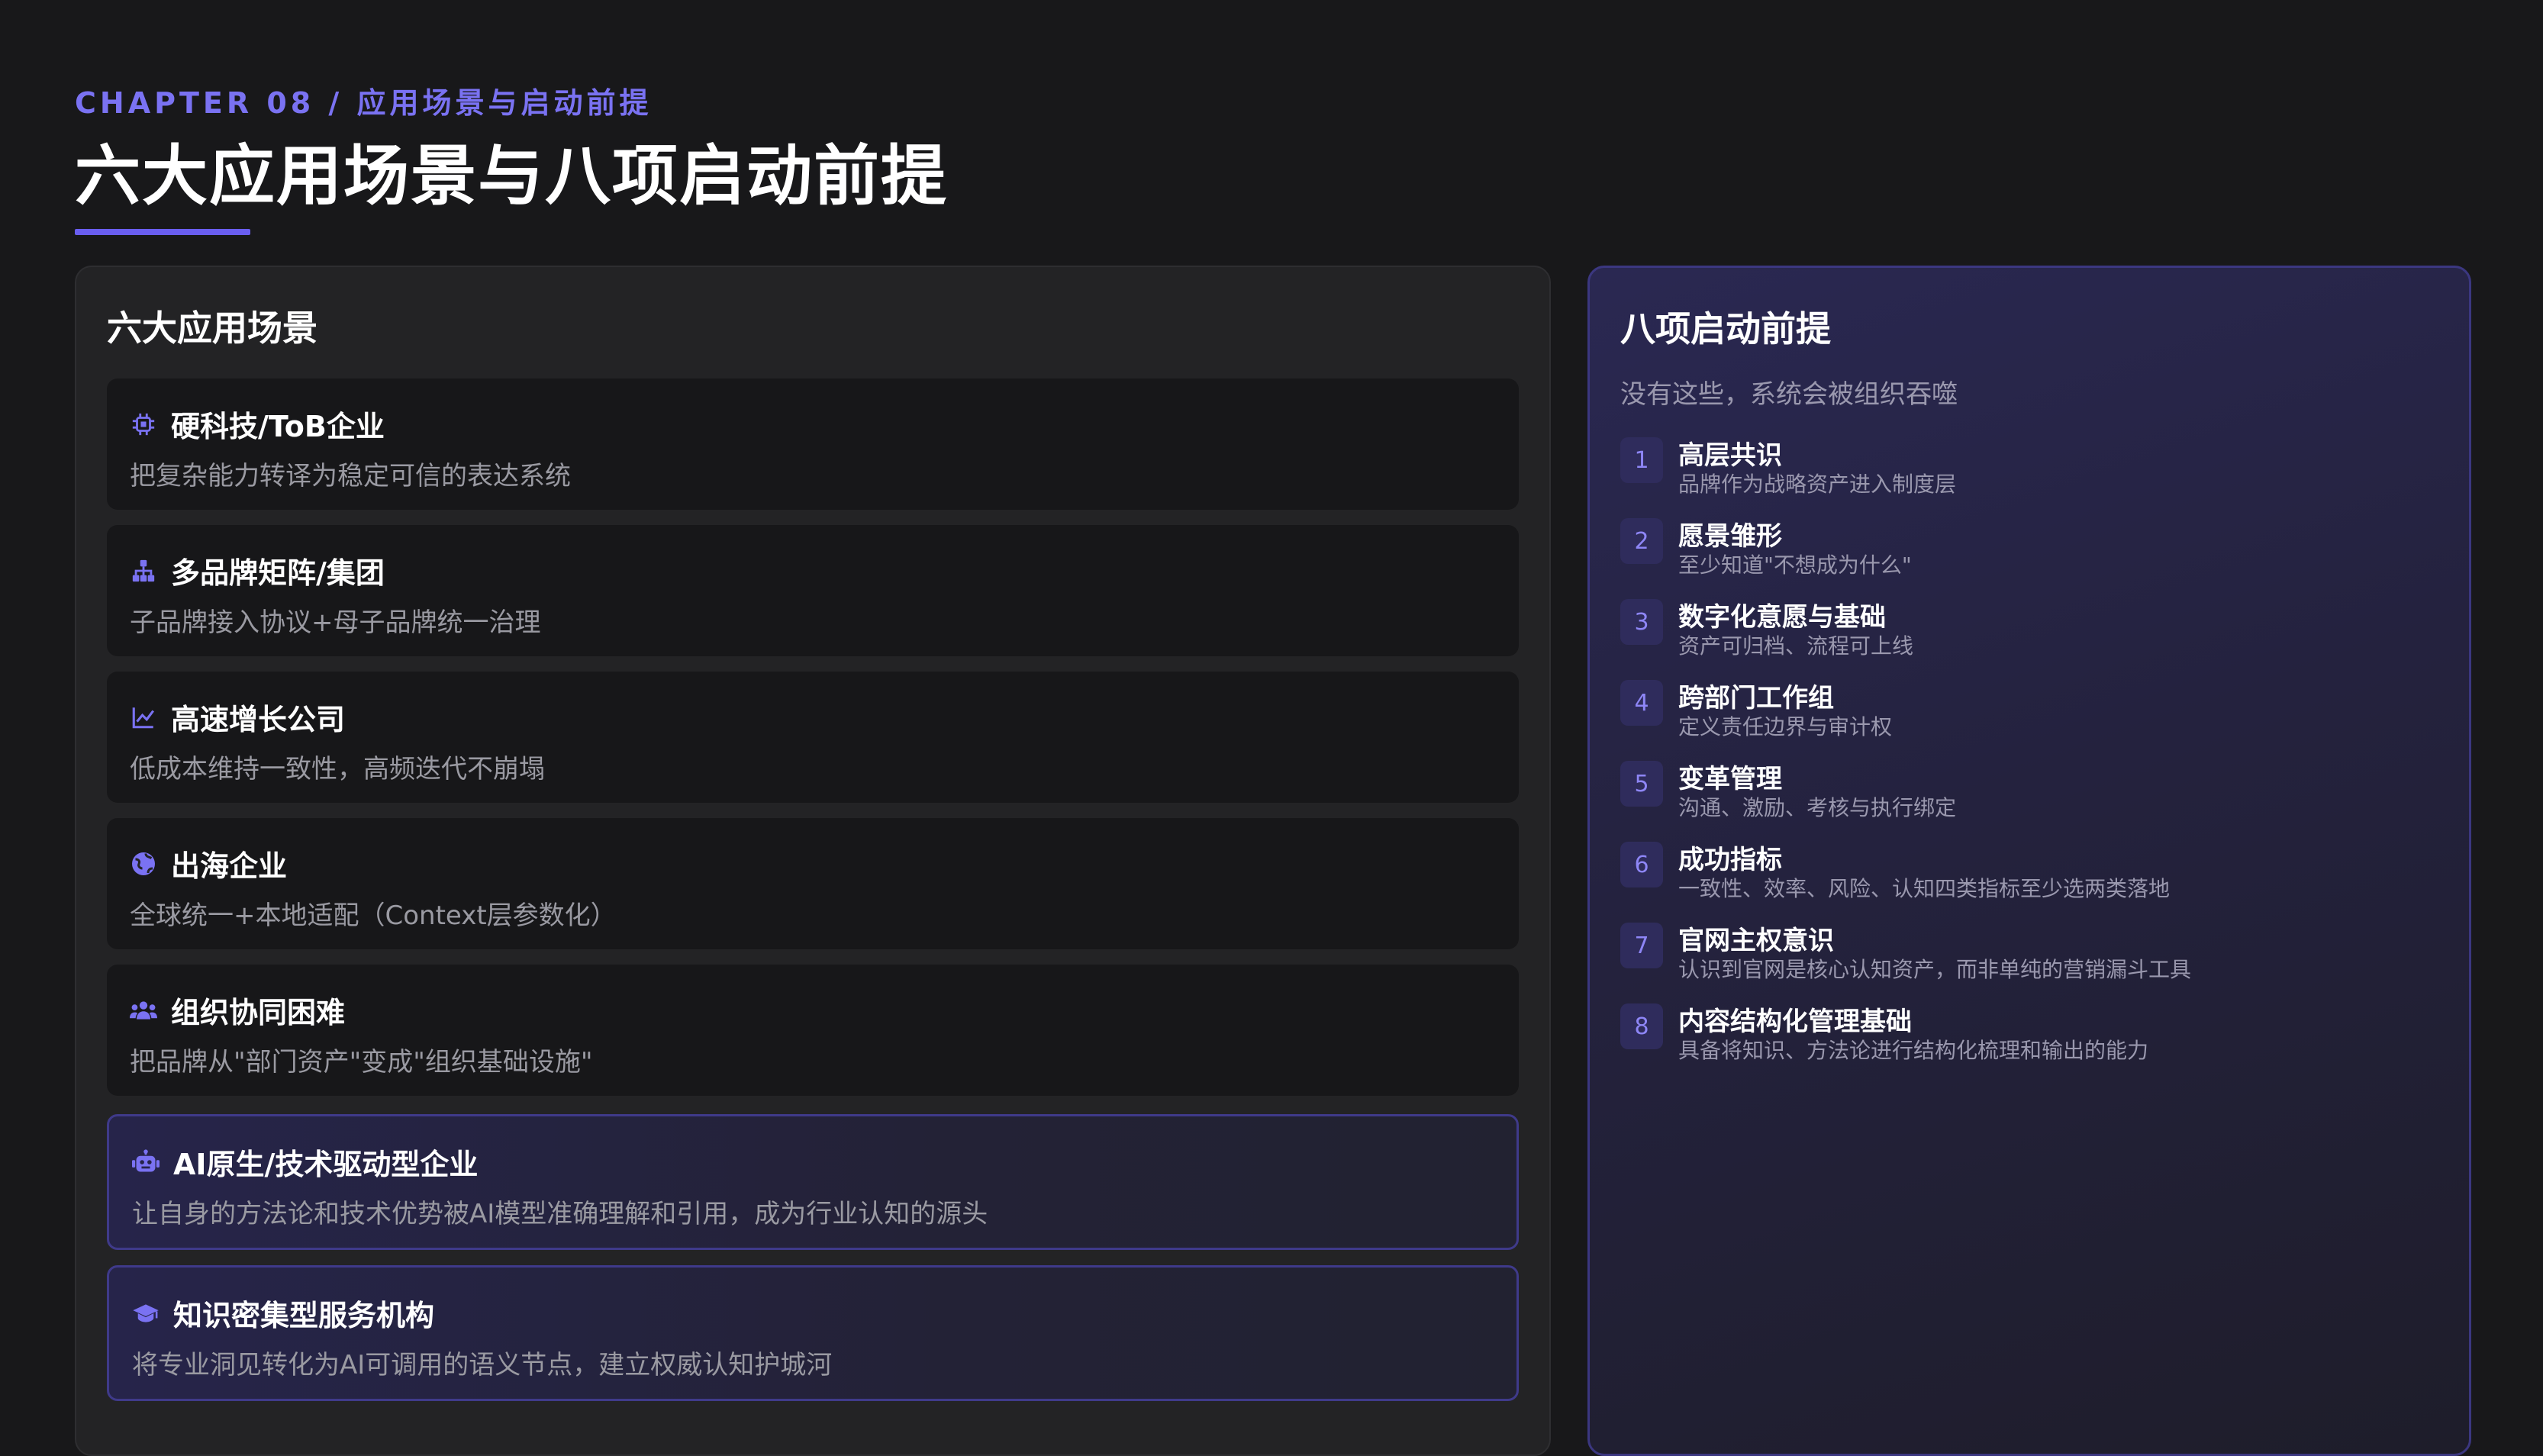 The height and width of the screenshot is (1456, 2543). Describe the element at coordinates (2032, 792) in the screenshot. I see `premise-item: 5 变革管理 沟通、激励、考核与执行绑定` at that location.